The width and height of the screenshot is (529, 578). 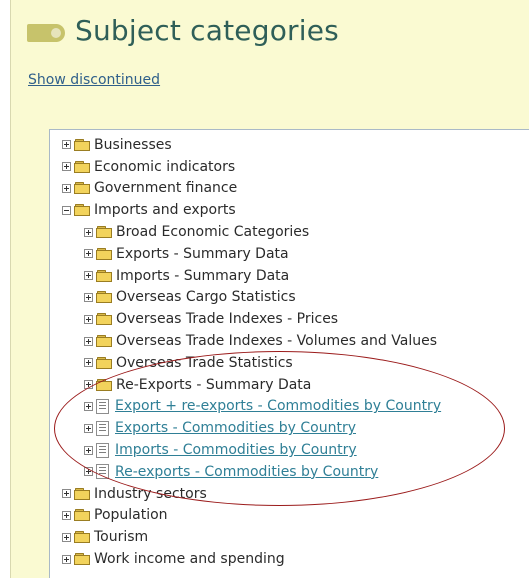 I want to click on tree-node-label: Overseas Trade Statistics, so click(x=204, y=362).